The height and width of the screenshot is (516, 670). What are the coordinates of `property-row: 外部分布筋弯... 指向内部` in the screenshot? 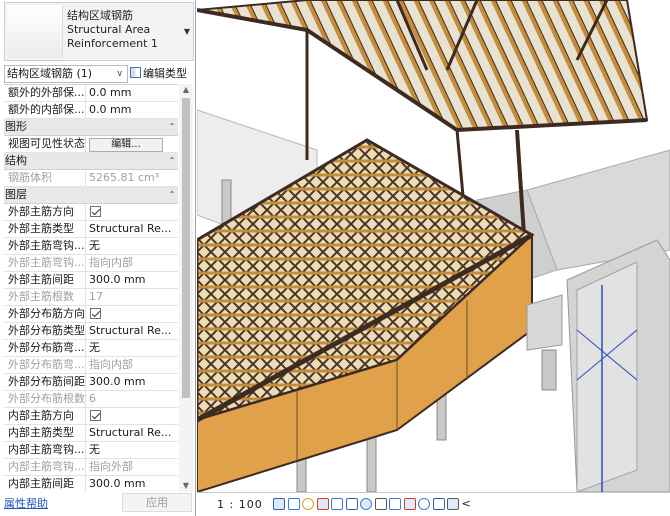 It's located at (91, 365).